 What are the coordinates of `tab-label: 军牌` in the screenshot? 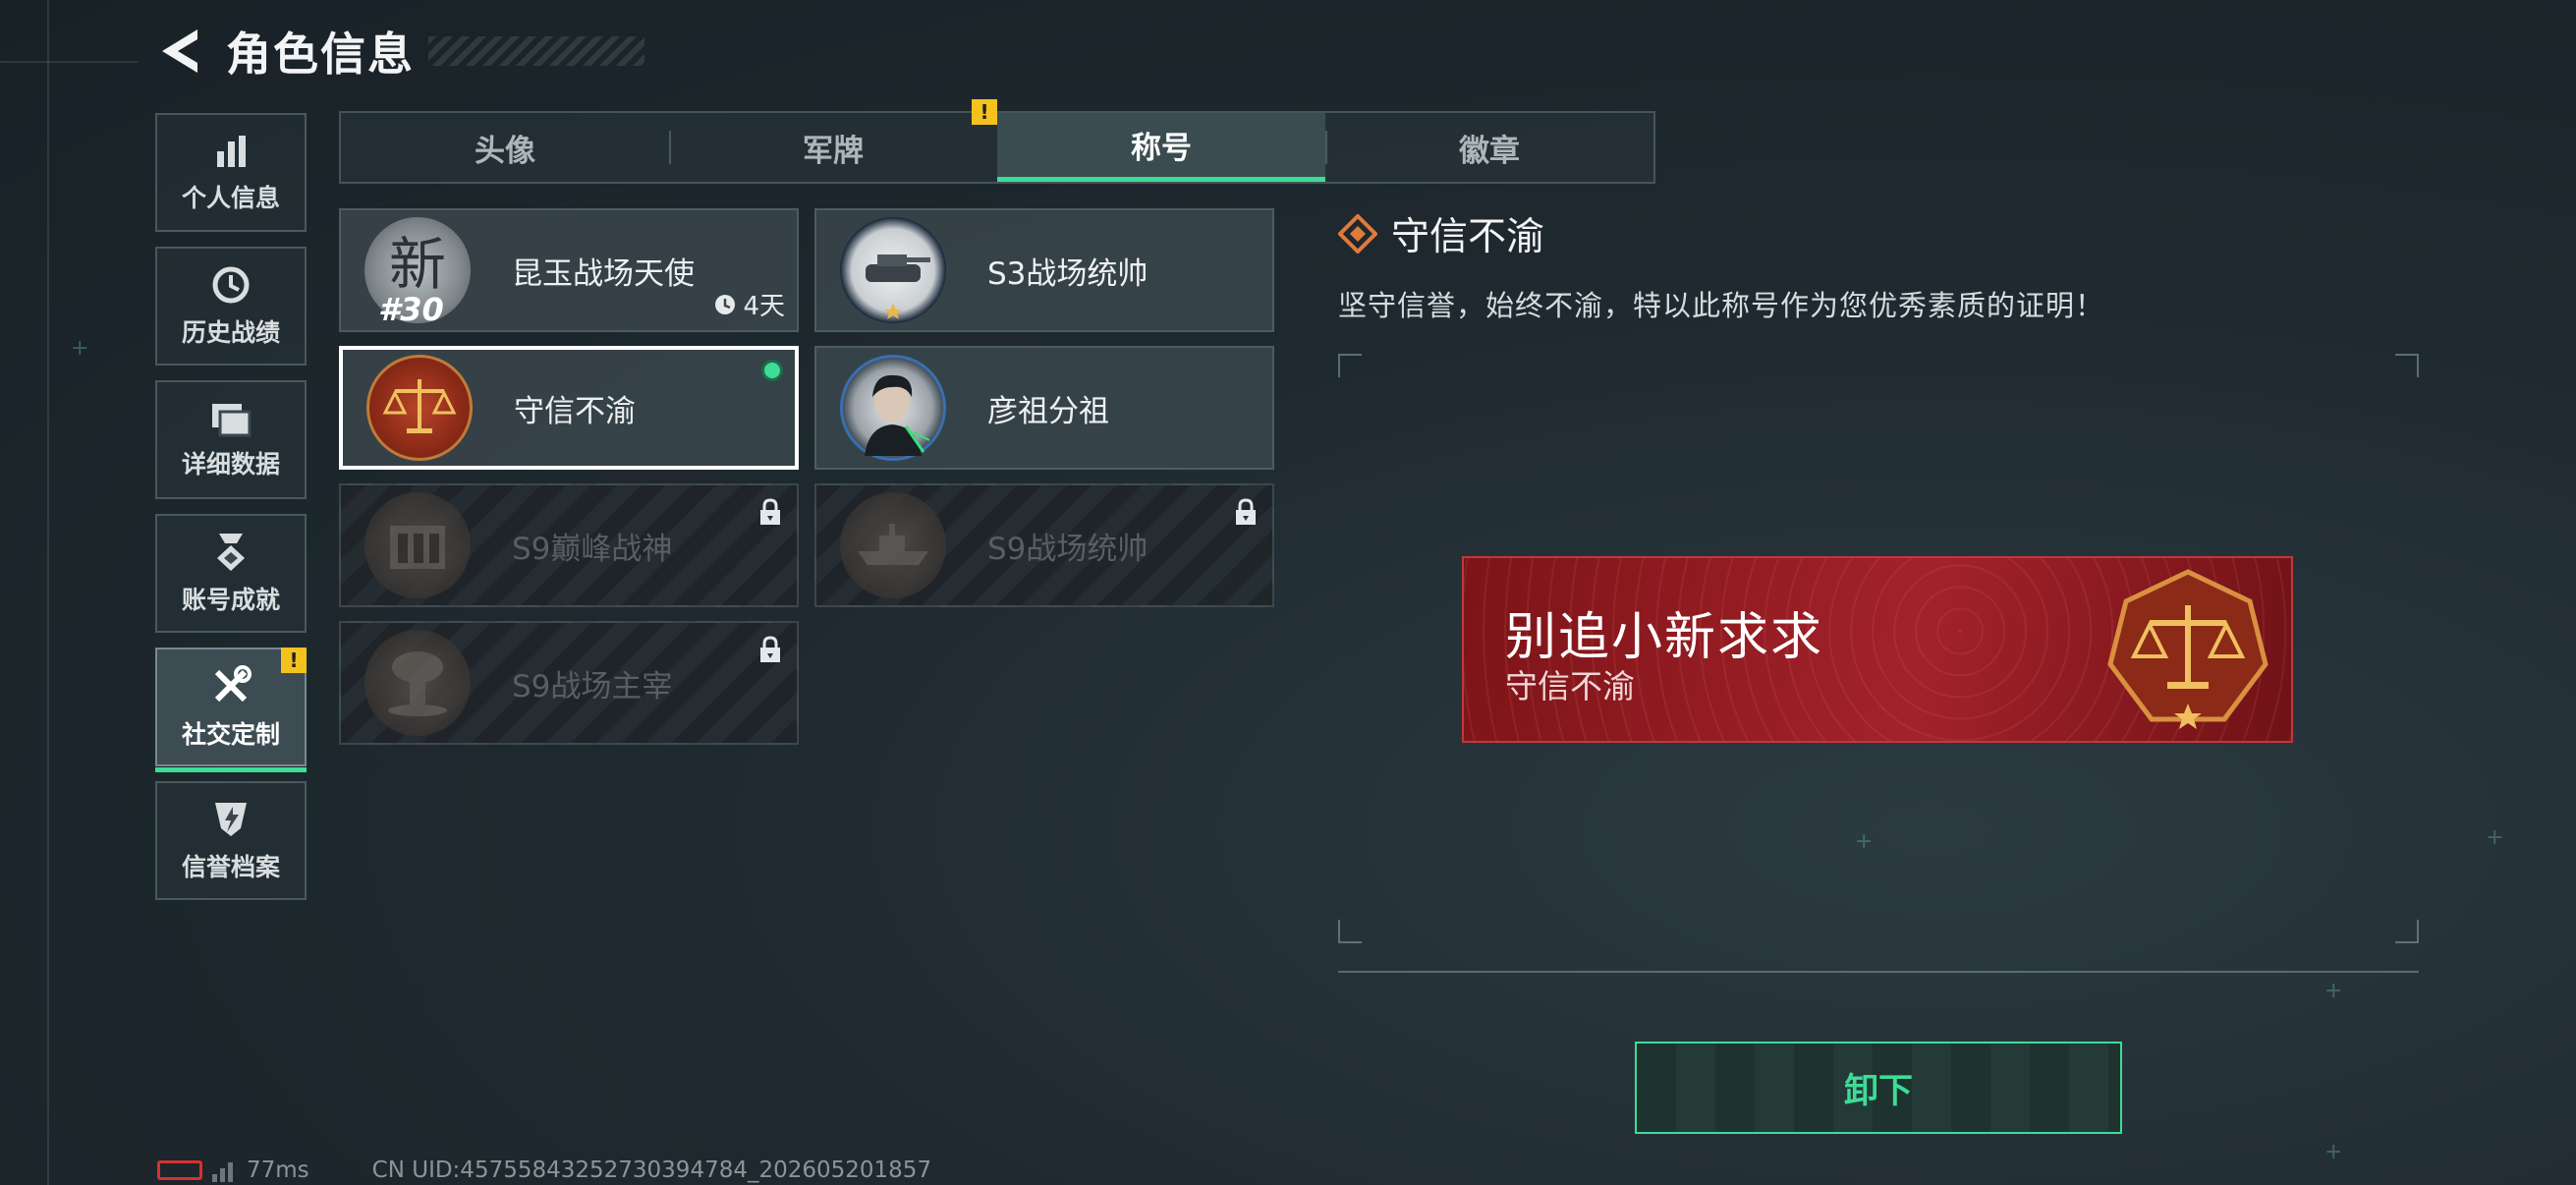 It's located at (833, 151).